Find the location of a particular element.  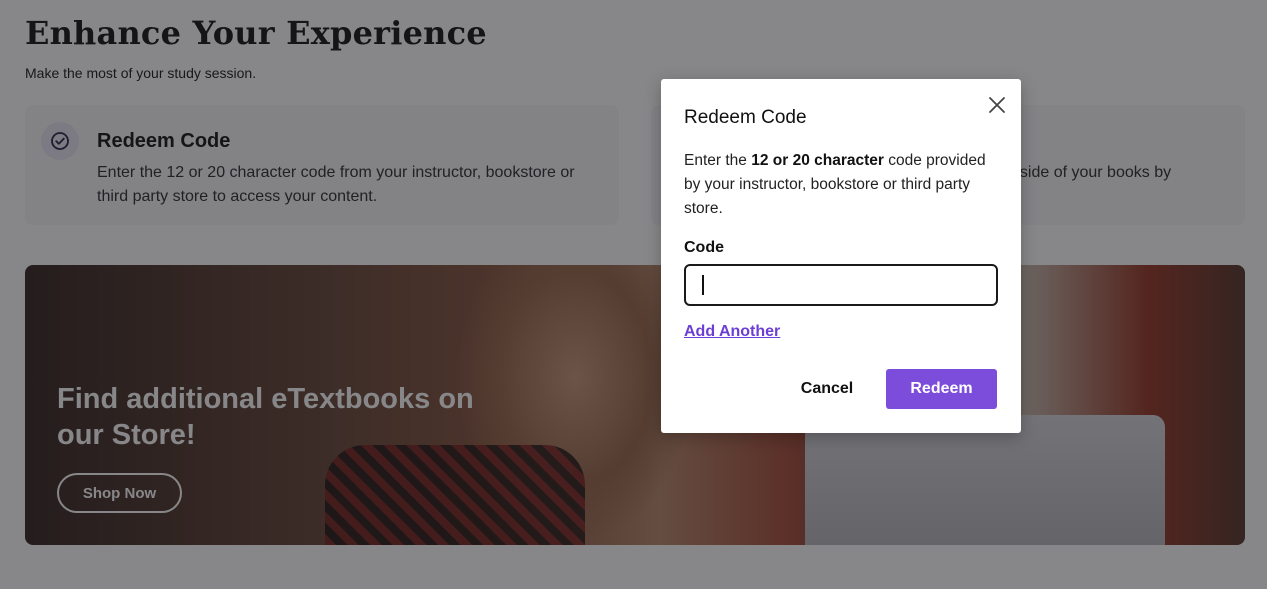

desc-bold: 12 or 20 character is located at coordinates (817, 160).